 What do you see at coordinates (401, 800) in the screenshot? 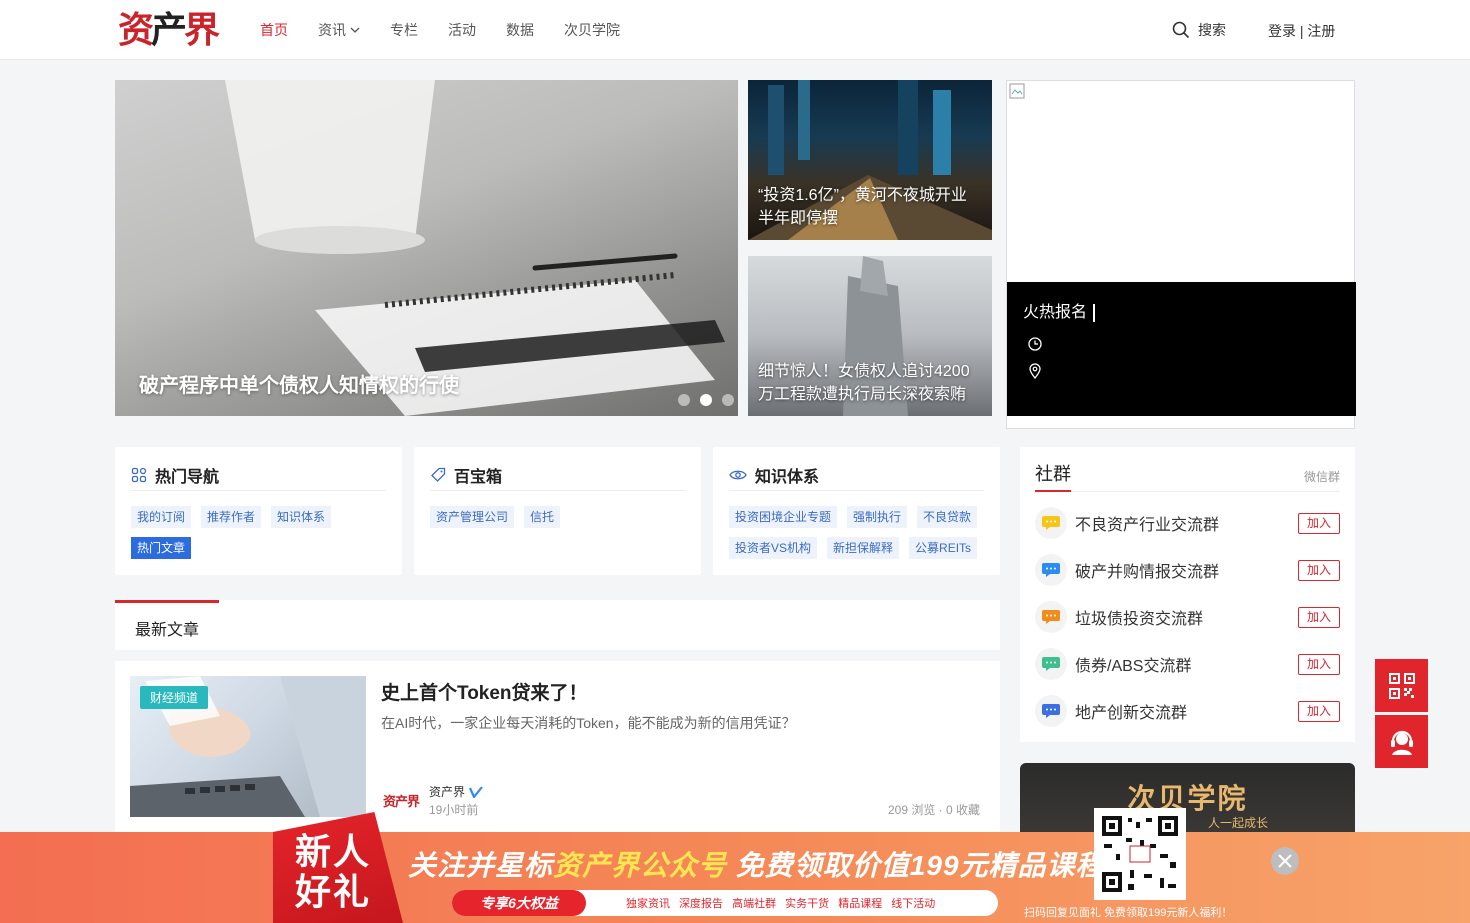
I see `author-avatar: 资产界` at bounding box center [401, 800].